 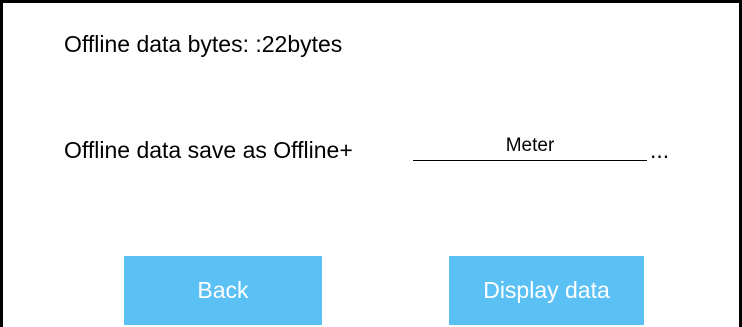 What do you see at coordinates (208, 150) in the screenshot?
I see `save-as-label: Offline data save as Offline+` at bounding box center [208, 150].